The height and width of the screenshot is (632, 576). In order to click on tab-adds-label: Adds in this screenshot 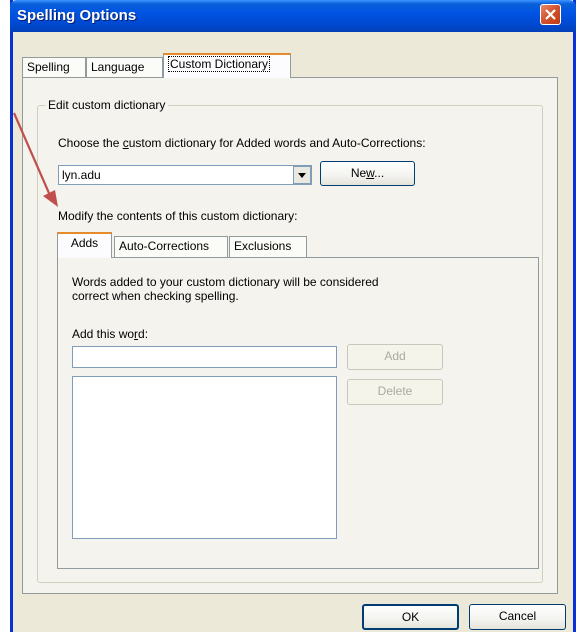, I will do `click(84, 243)`.